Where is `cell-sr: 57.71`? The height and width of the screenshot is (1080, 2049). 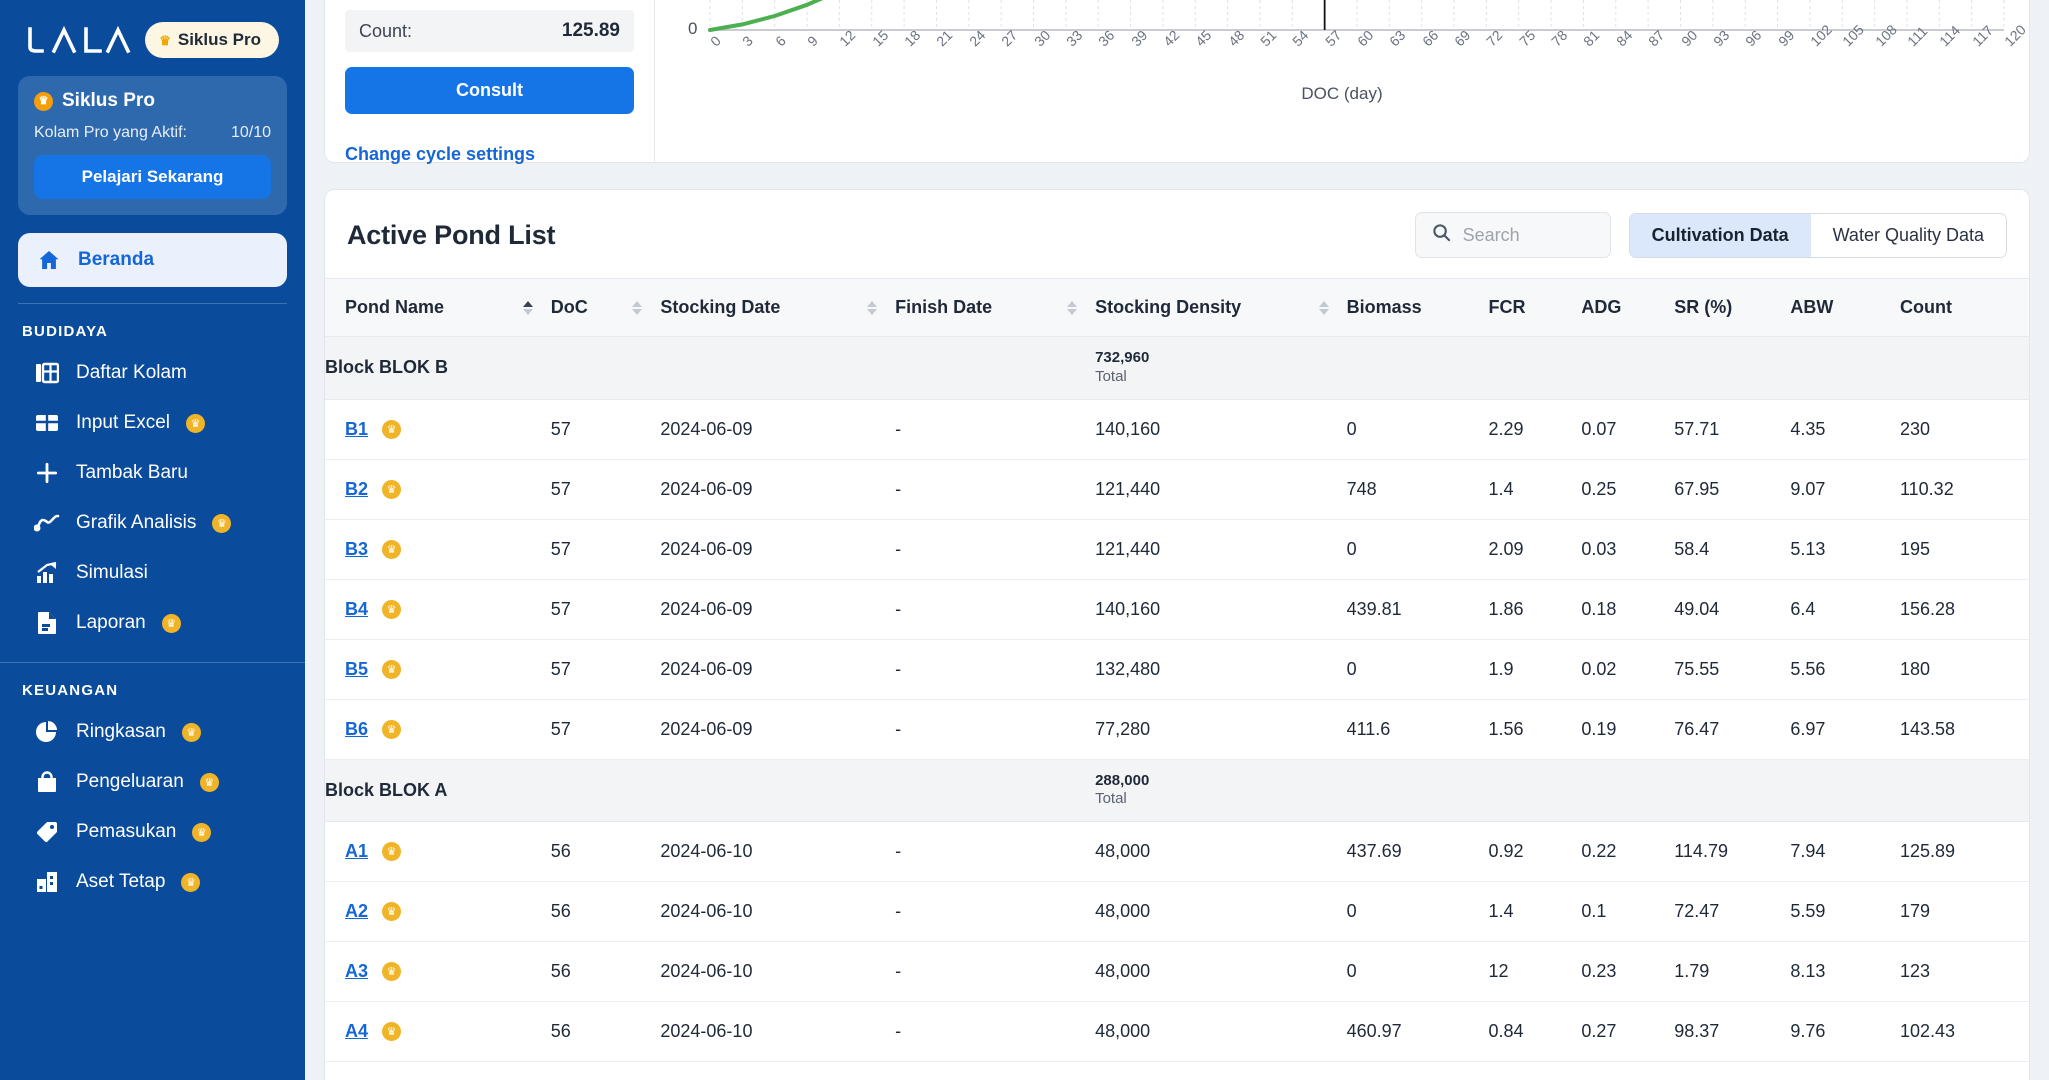 cell-sr: 57.71 is located at coordinates (1732, 429).